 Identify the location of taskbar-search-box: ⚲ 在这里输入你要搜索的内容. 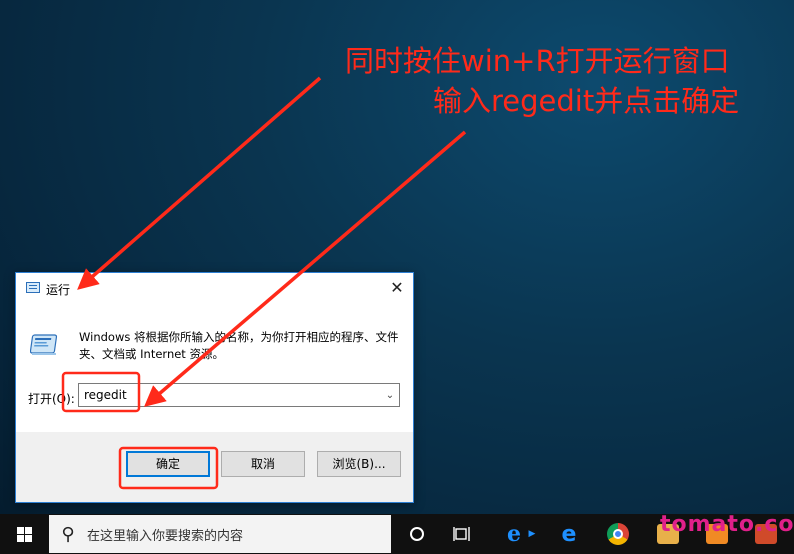
(220, 534).